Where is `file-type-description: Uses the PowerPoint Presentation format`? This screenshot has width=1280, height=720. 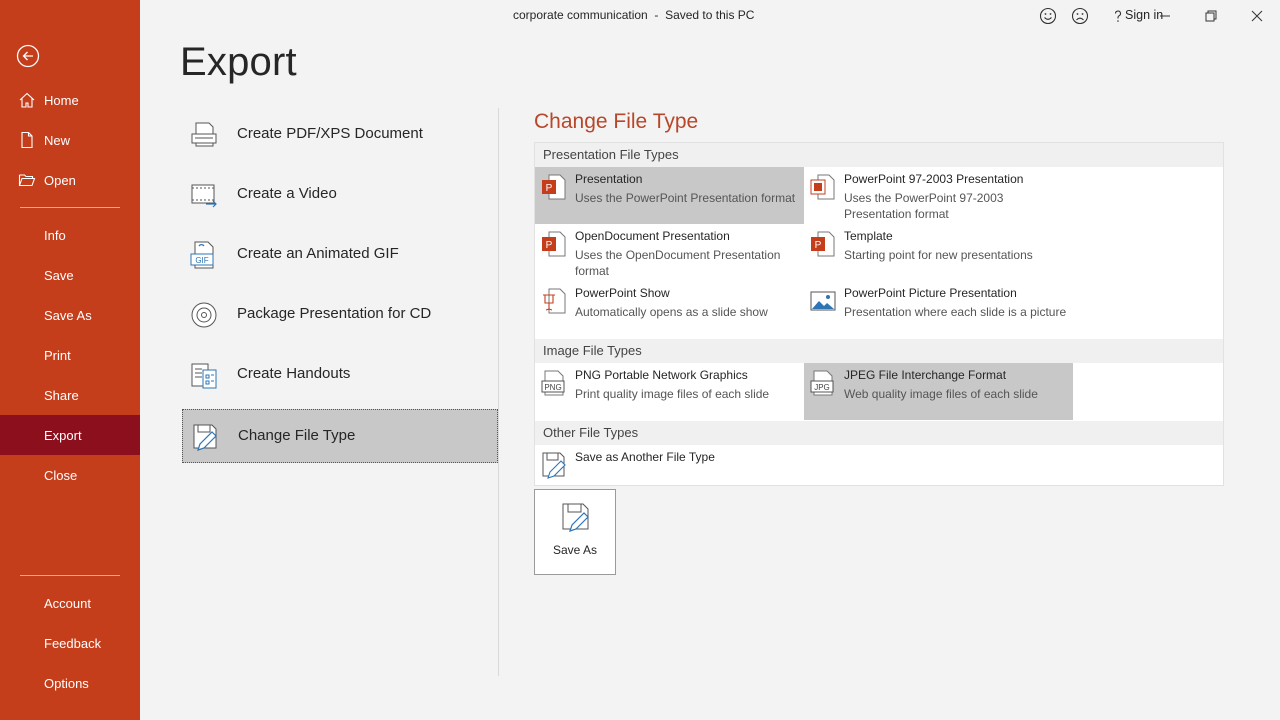
file-type-description: Uses the PowerPoint Presentation format is located at coordinates (685, 198).